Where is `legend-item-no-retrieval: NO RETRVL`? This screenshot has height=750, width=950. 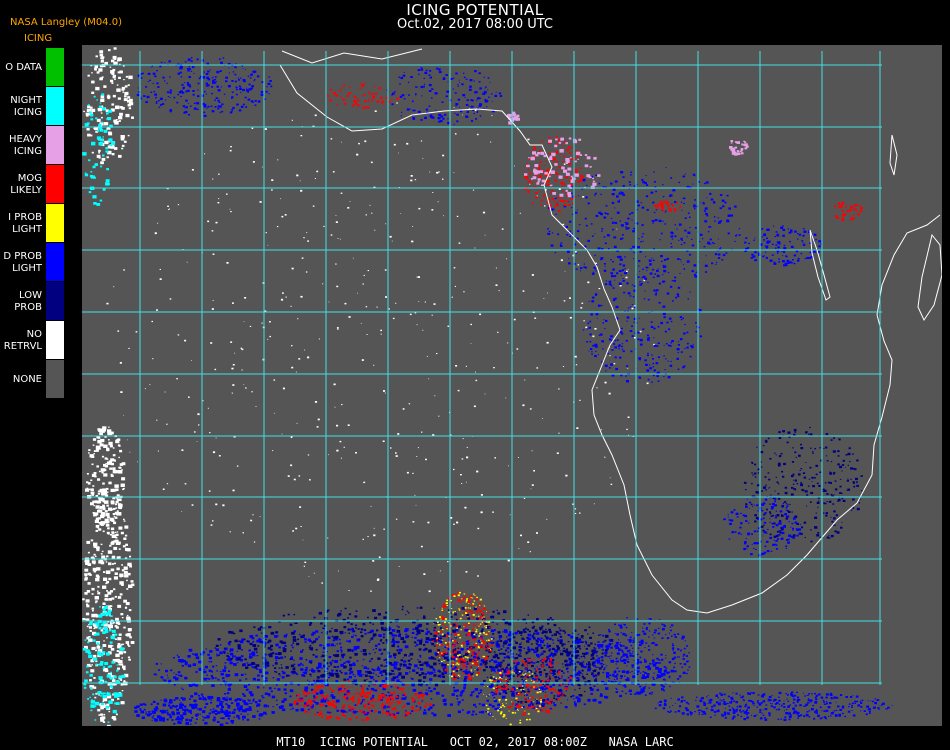
legend-item-no-retrieval: NO RETRVL is located at coordinates (33, 340).